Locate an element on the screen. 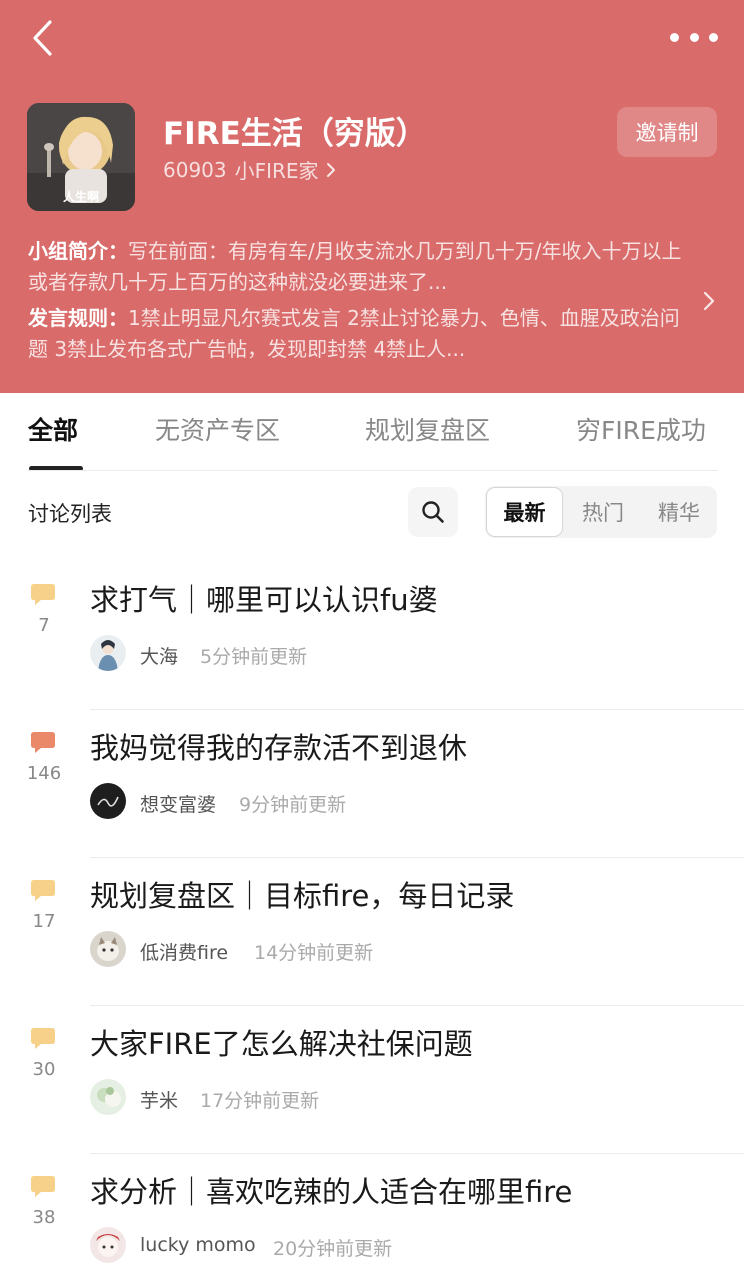 The image size is (744, 1280). tab-poor-fire-success: 穷FIRE成功 is located at coordinates (641, 429).